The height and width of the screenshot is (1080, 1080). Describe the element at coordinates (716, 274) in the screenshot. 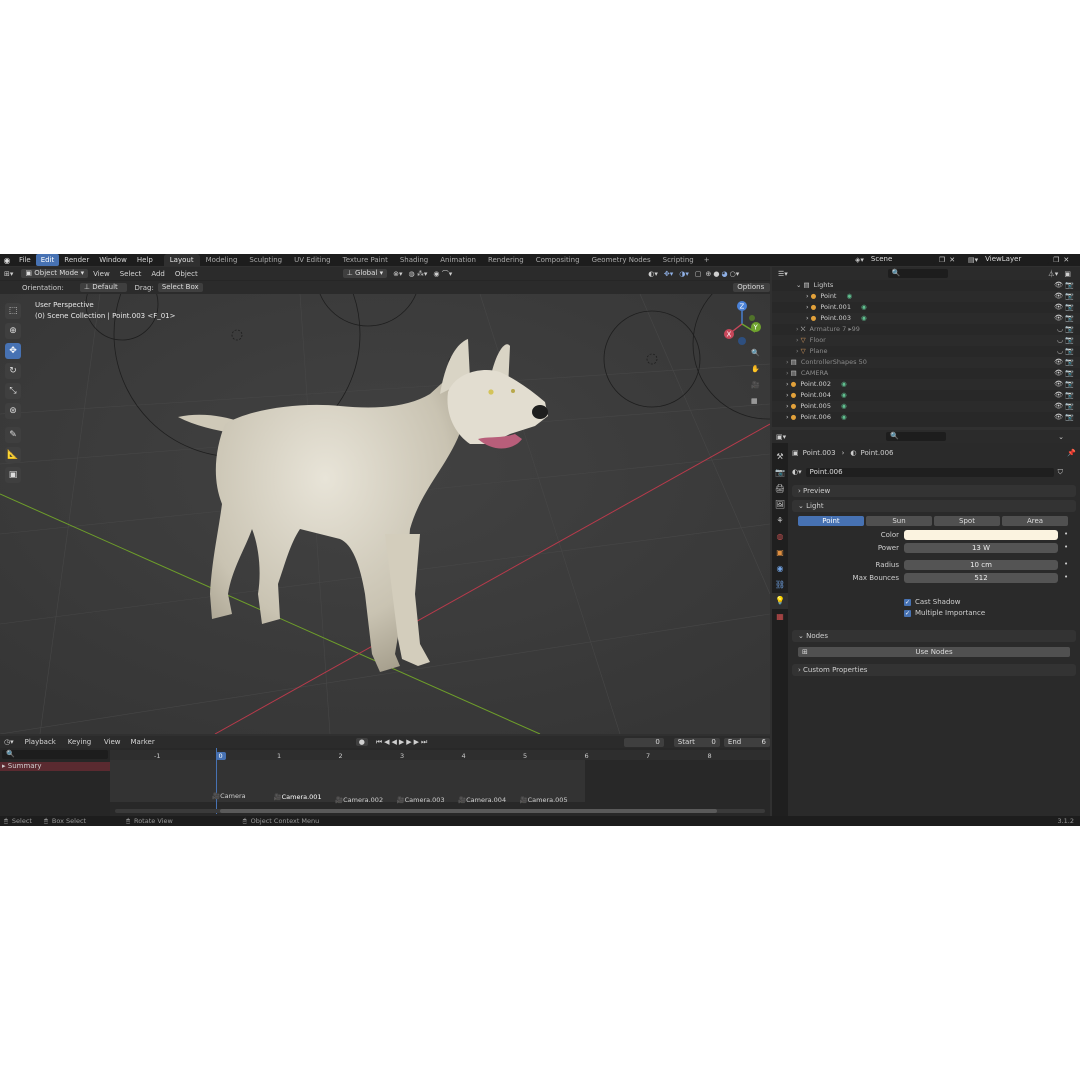

I see `shading-solid-icon: ●` at that location.